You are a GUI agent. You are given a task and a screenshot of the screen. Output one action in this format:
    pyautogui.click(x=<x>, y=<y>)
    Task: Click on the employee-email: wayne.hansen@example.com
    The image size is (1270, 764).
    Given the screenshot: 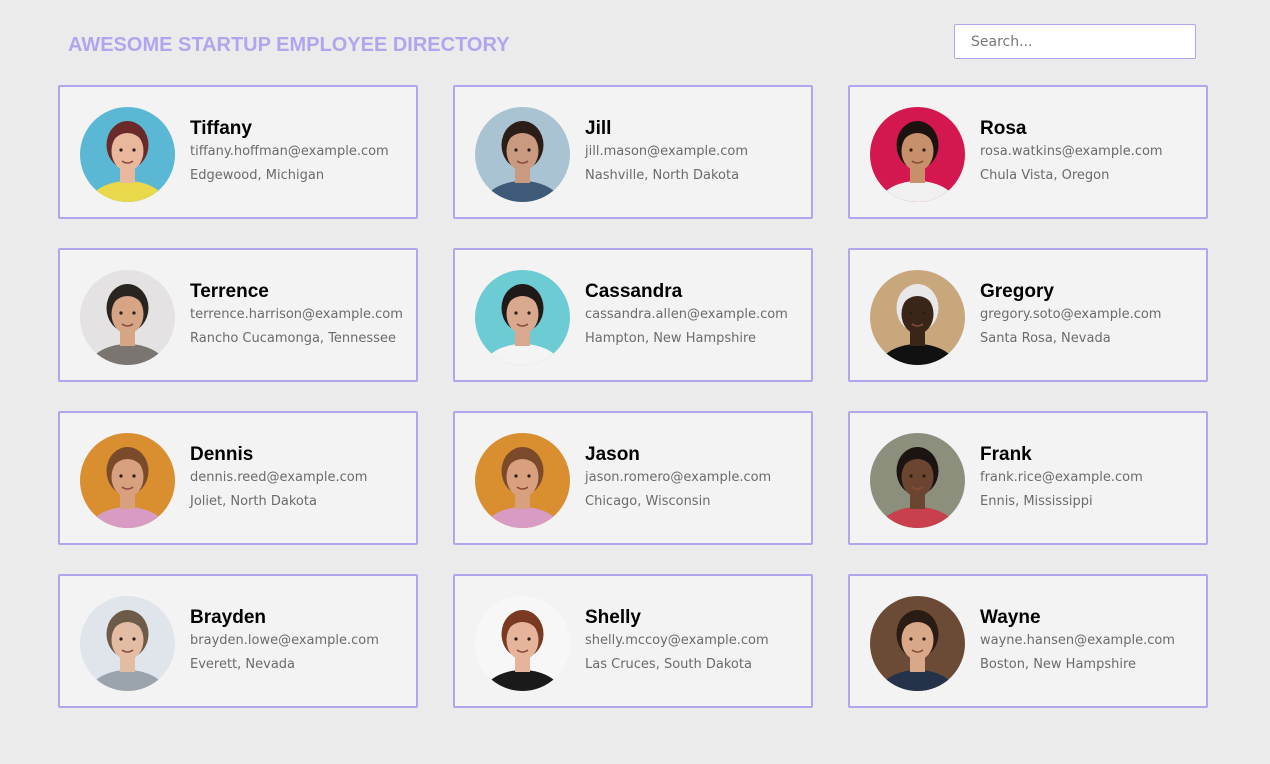 What is the action you would take?
    pyautogui.click(x=1077, y=640)
    